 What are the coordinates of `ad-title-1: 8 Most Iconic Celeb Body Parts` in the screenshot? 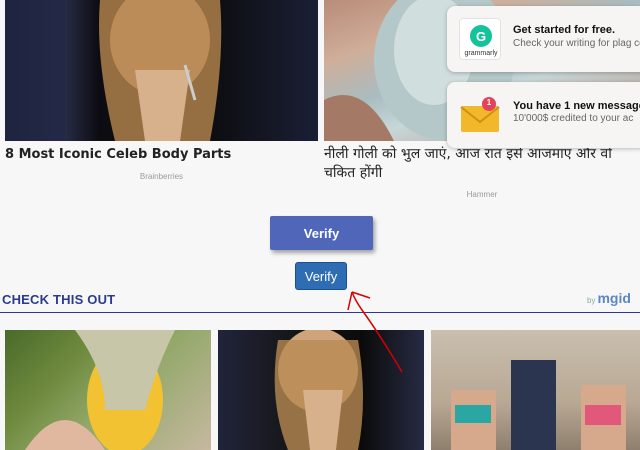 It's located at (161, 154).